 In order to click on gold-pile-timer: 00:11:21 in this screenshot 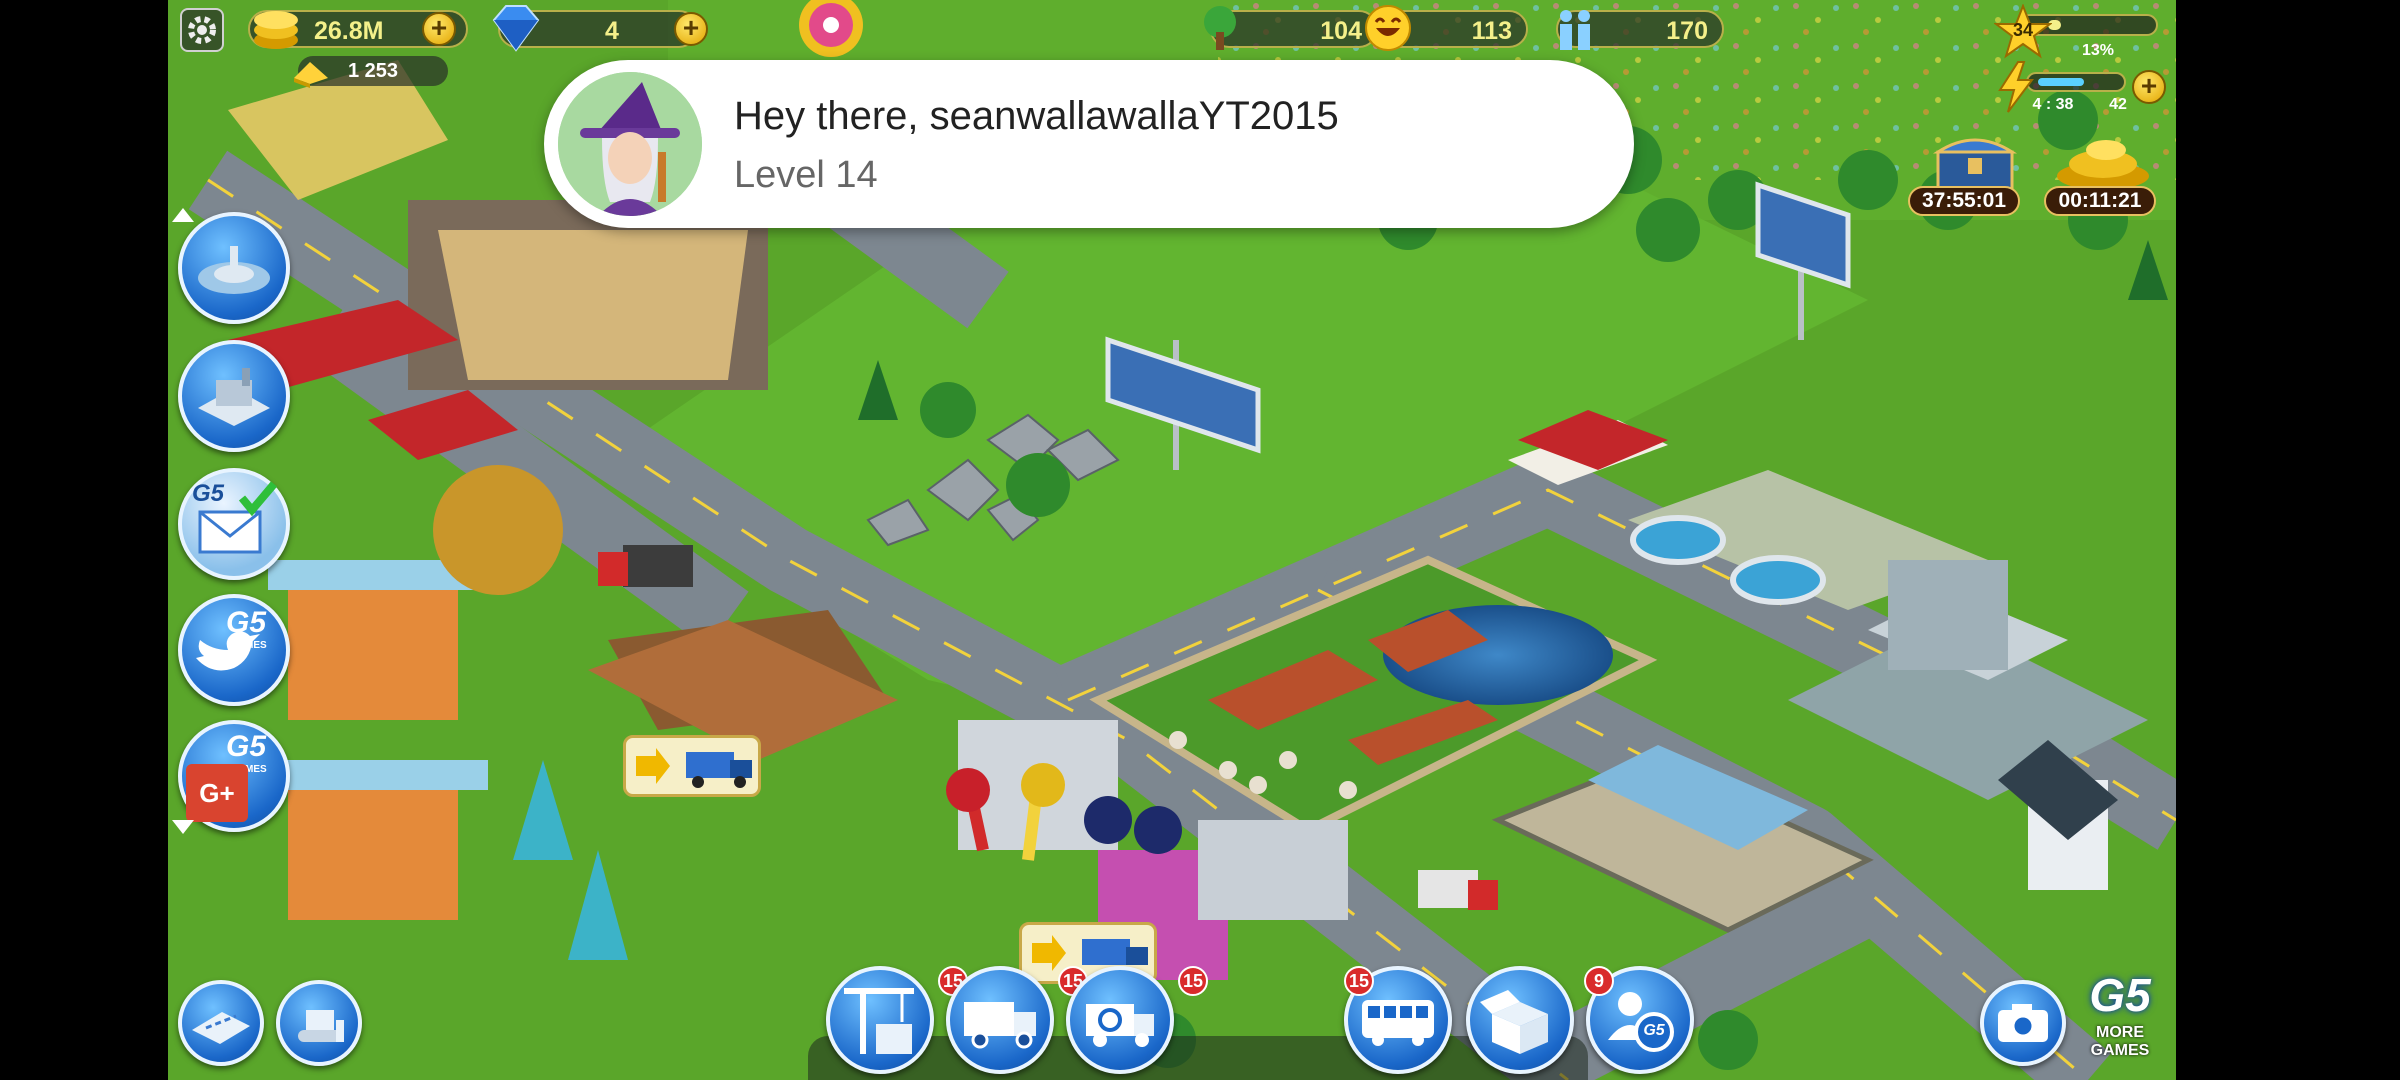, I will do `click(2100, 201)`.